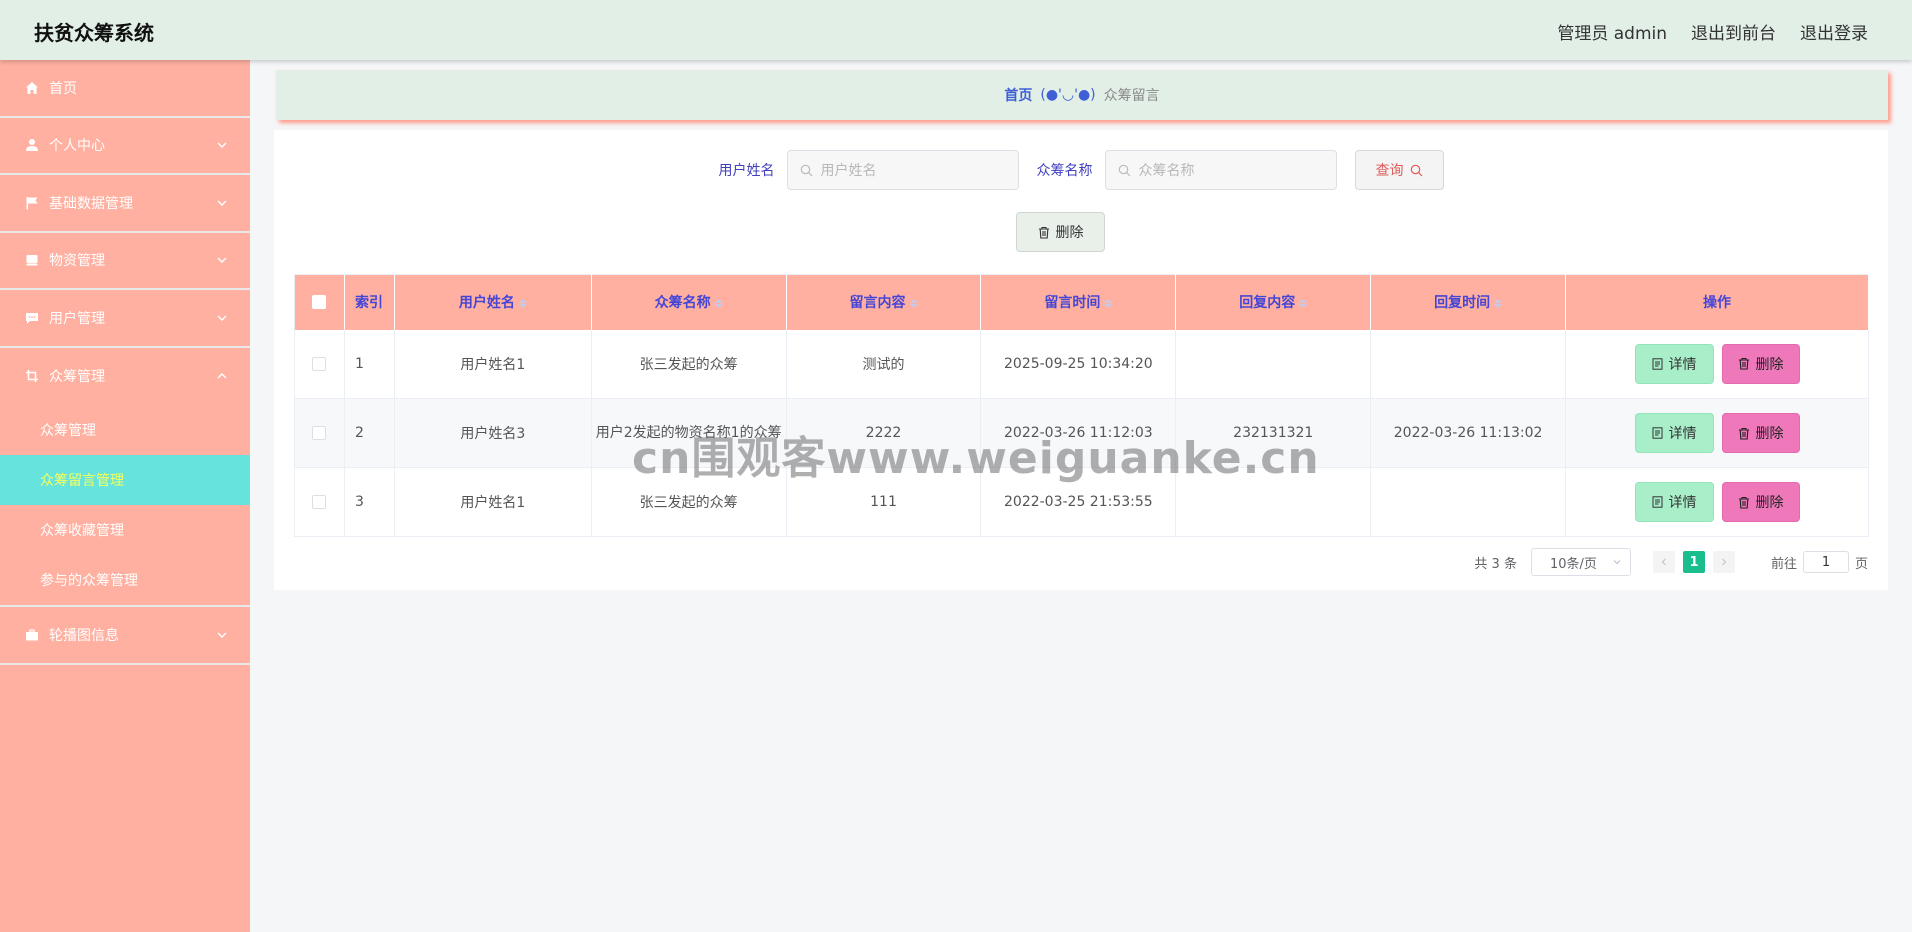  I want to click on batch-delete-button: 删除, so click(1060, 232).